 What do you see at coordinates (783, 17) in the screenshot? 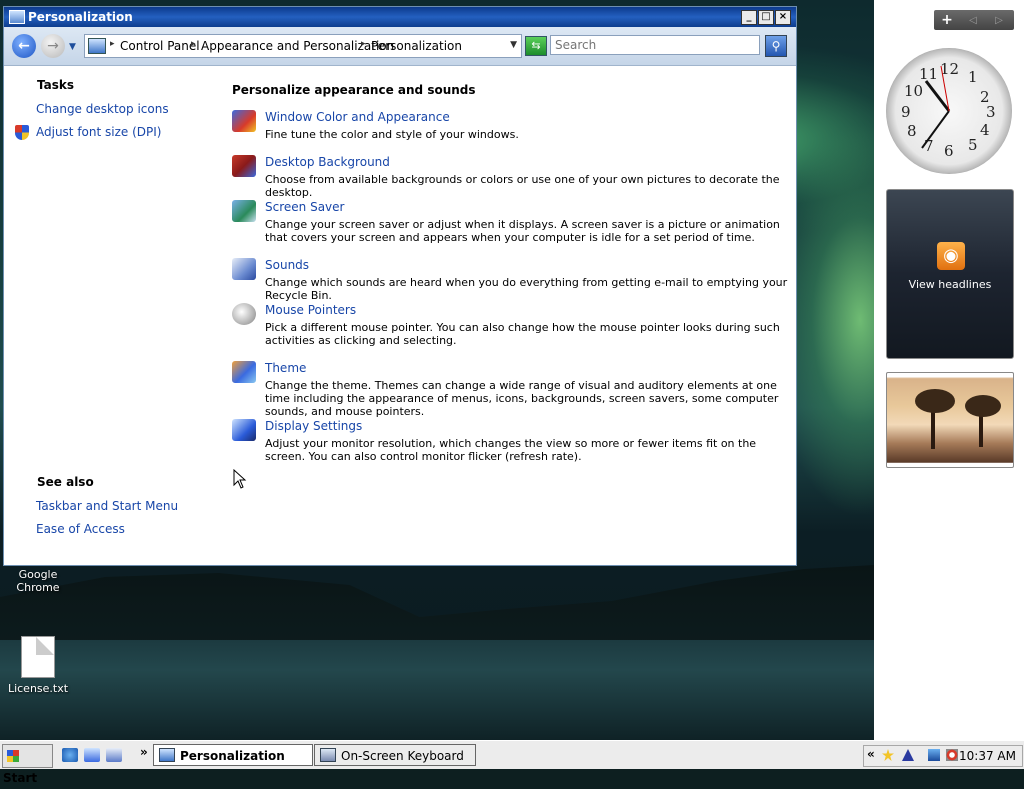
I see `close-button: ×` at bounding box center [783, 17].